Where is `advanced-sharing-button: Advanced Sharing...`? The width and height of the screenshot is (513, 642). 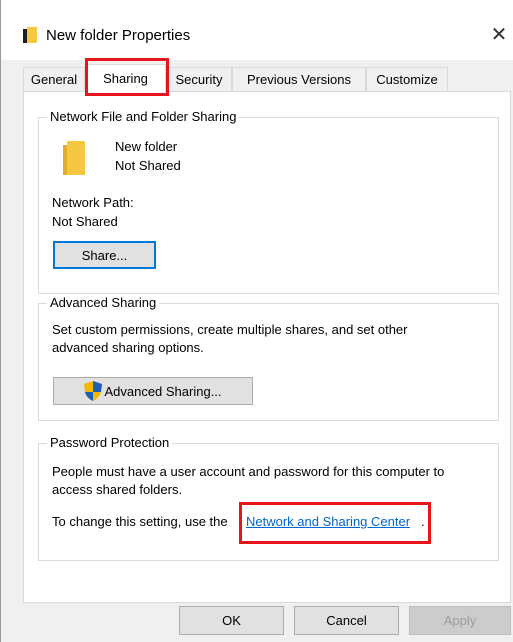 advanced-sharing-button: Advanced Sharing... is located at coordinates (153, 391).